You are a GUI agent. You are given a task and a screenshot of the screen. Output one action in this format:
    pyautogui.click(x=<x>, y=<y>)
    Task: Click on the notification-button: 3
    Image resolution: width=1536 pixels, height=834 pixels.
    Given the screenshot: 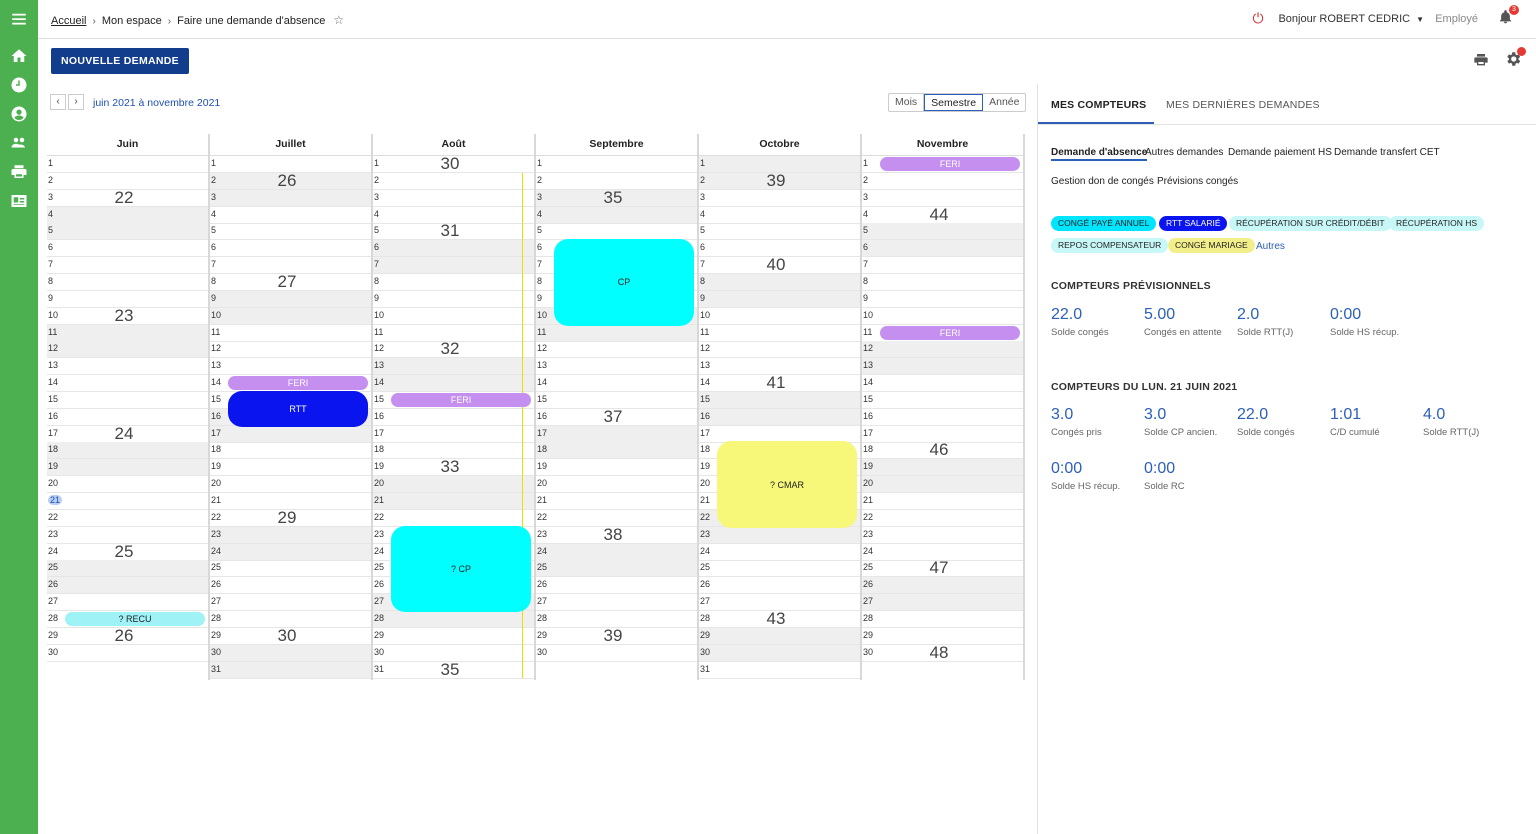 What is the action you would take?
    pyautogui.click(x=1508, y=16)
    